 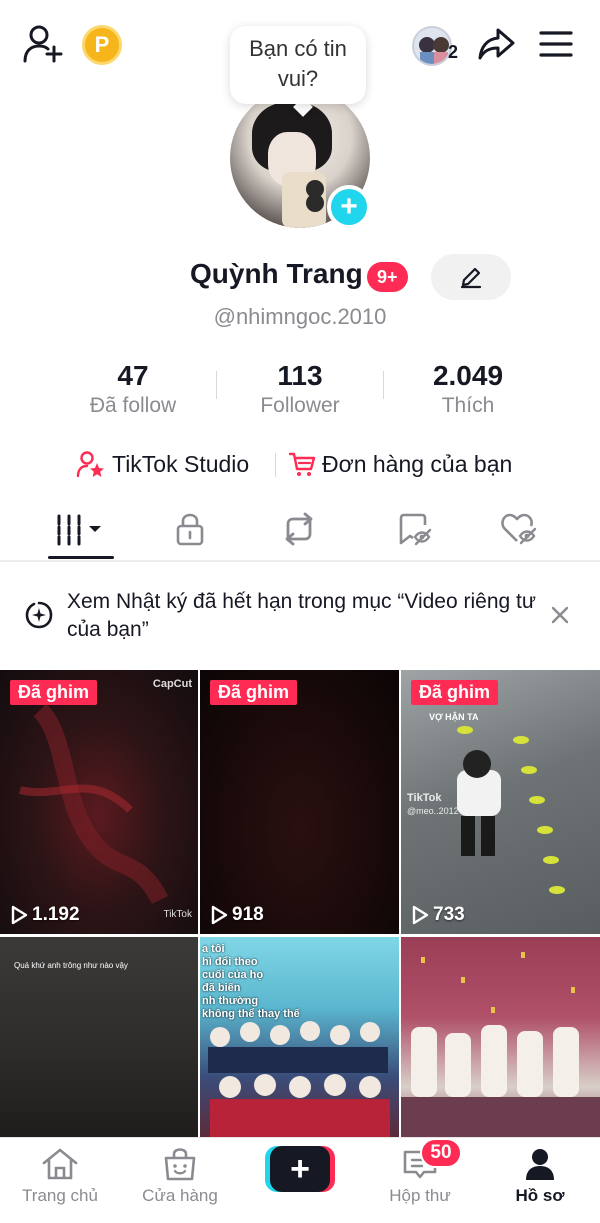 I want to click on plus-icon: +, so click(x=300, y=1169).